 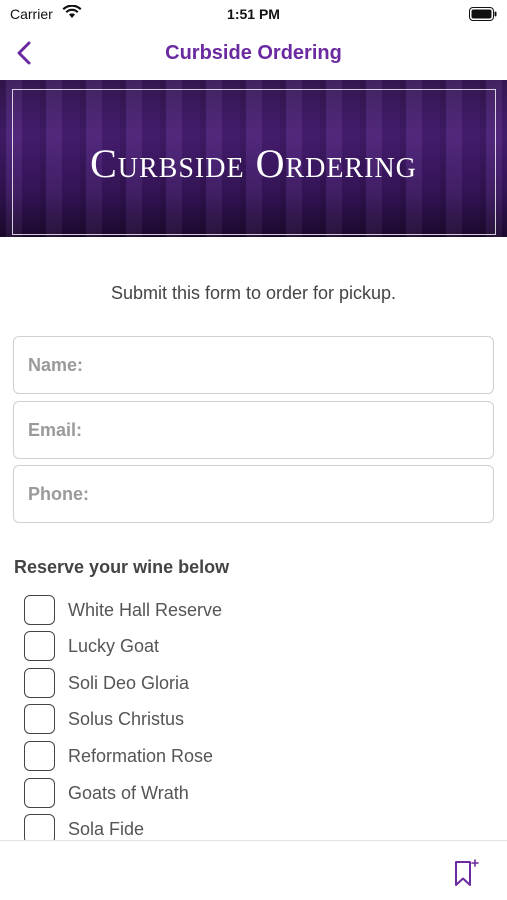 I want to click on wine-label: Reformation Rose, so click(x=141, y=756).